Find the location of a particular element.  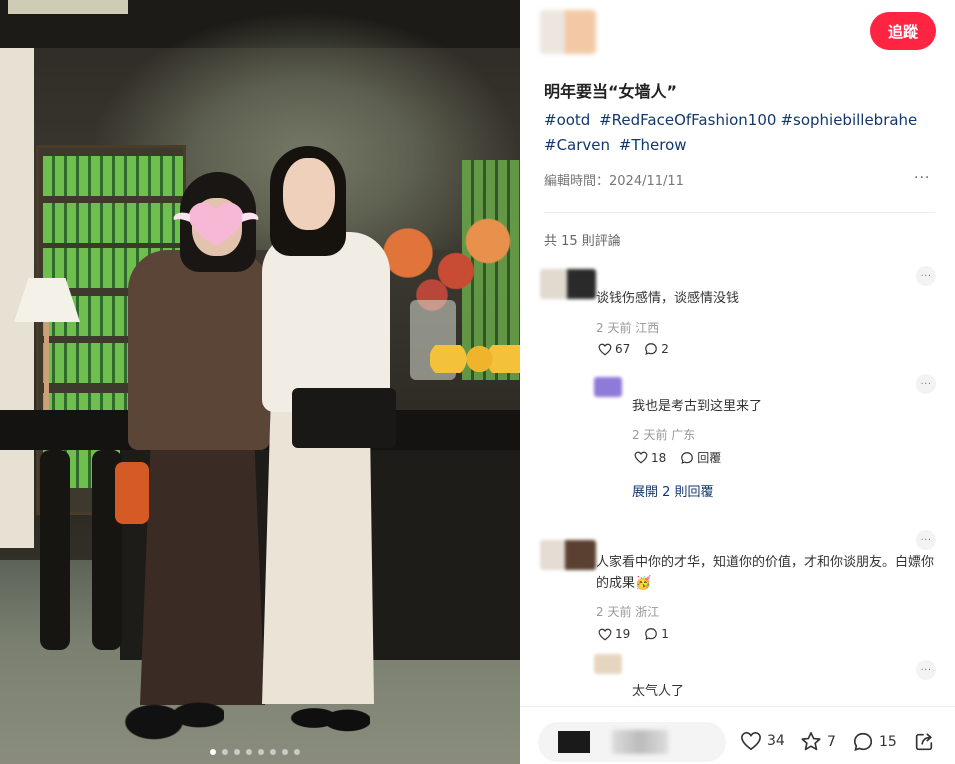

comment-actions: 18 回覆 is located at coordinates (682, 457).